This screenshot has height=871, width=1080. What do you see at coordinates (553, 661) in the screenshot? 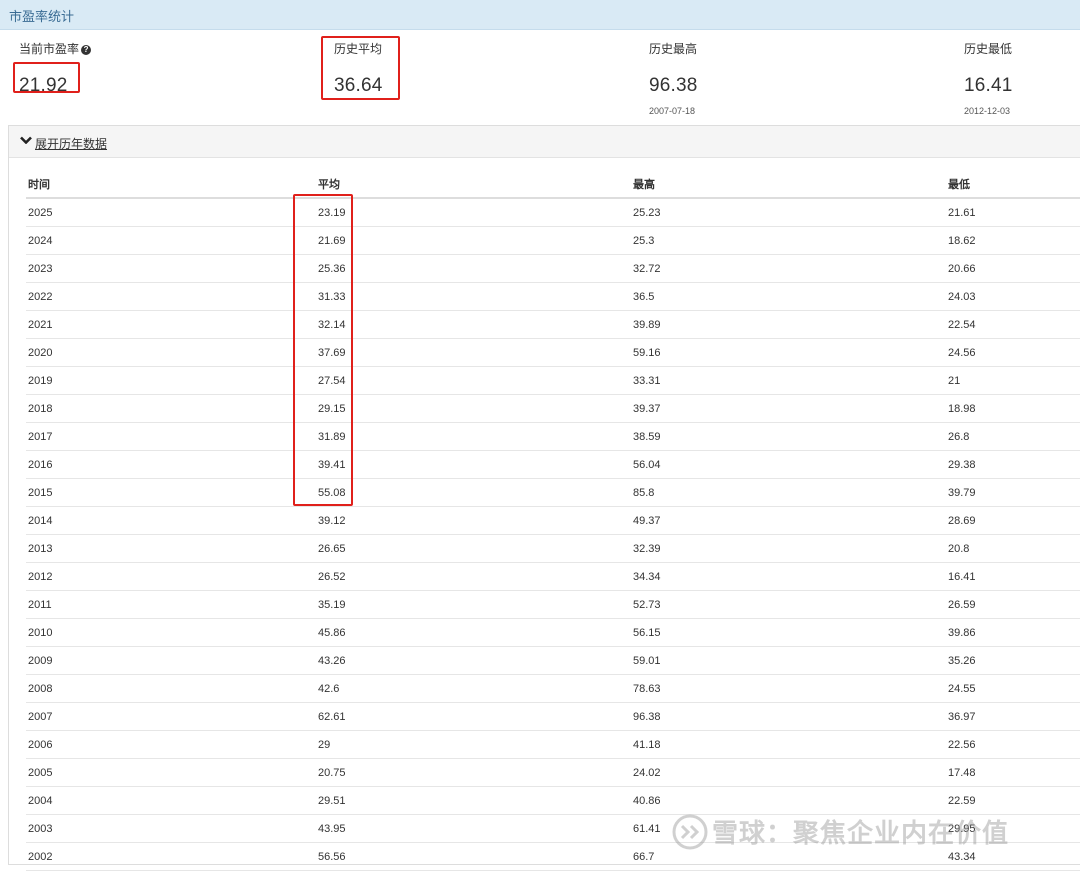
I see `table-row: 2009 43.26 59.01 35.26` at bounding box center [553, 661].